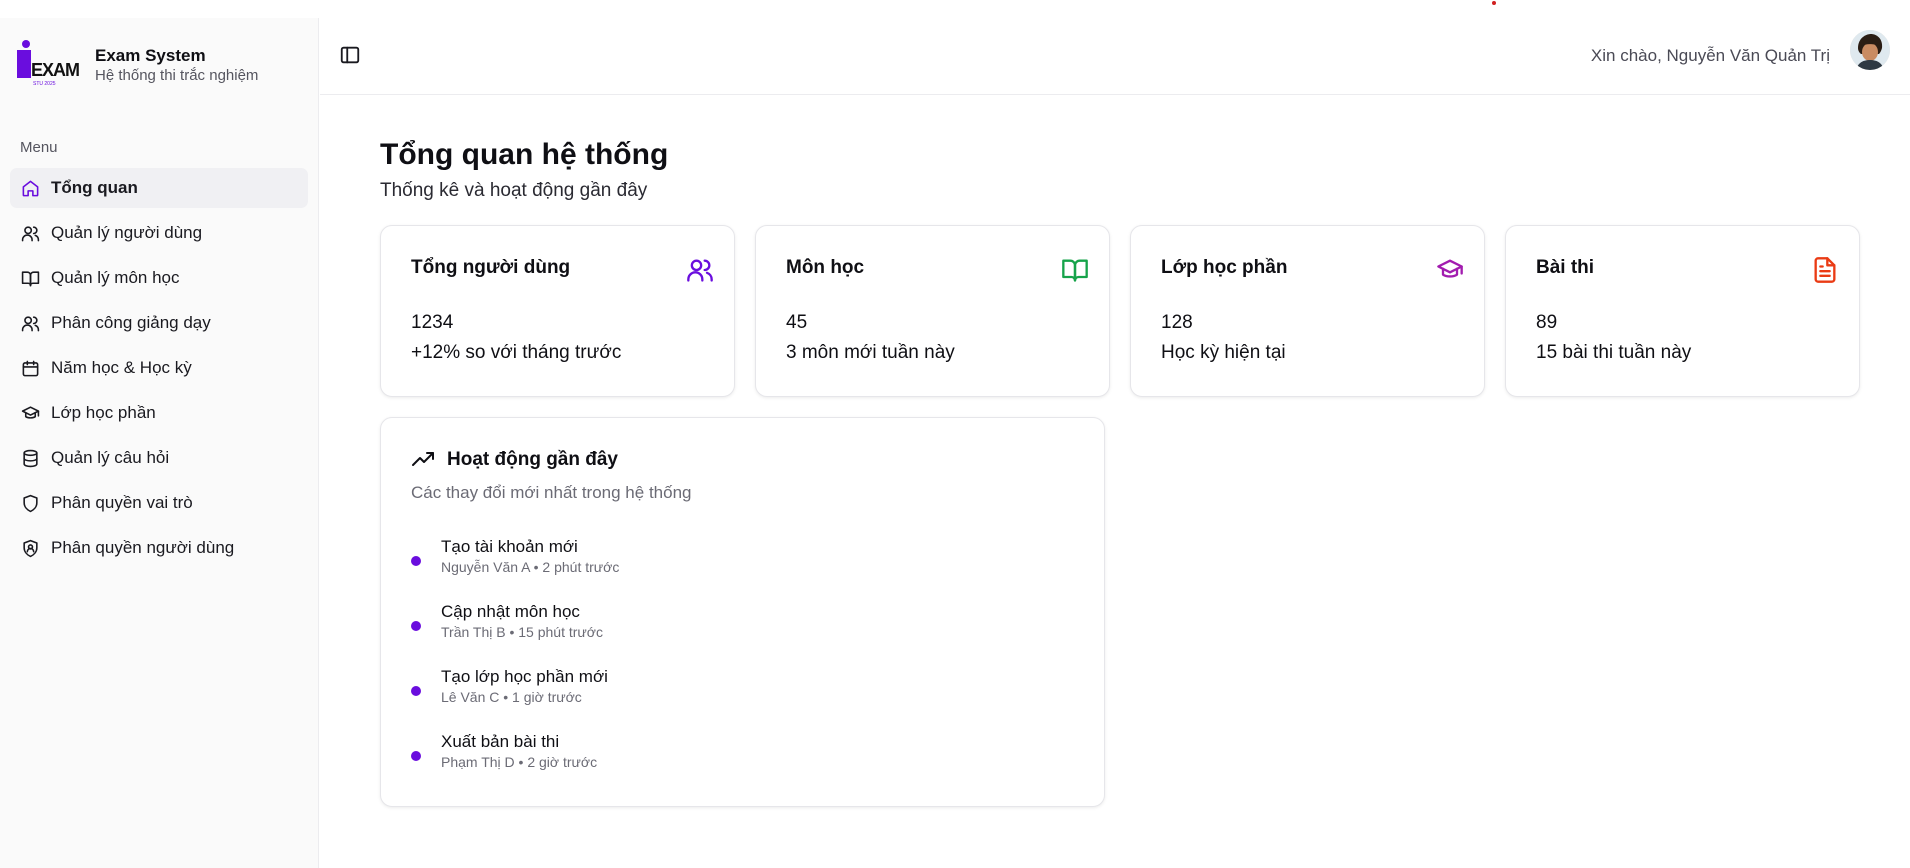  What do you see at coordinates (825, 267) in the screenshot?
I see `stat-title: Môn học` at bounding box center [825, 267].